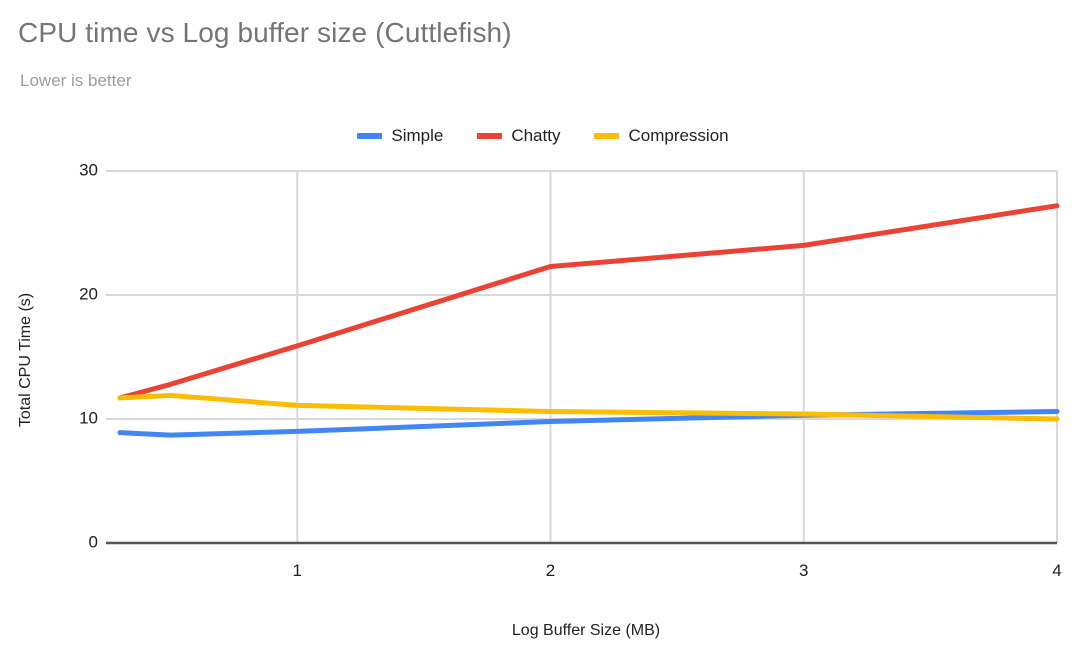  I want to click on y-axis-title: Total CPU Time (s), so click(25, 360).